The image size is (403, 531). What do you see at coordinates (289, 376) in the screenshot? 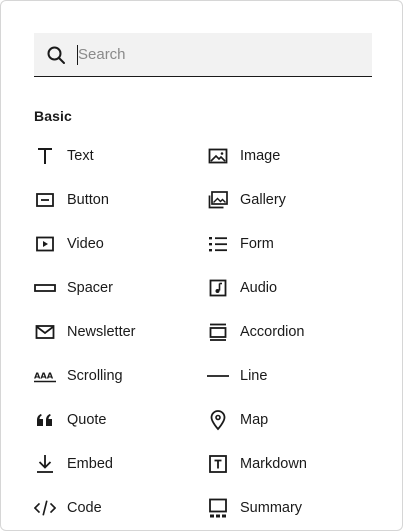
I see `block-item-line: Line` at bounding box center [289, 376].